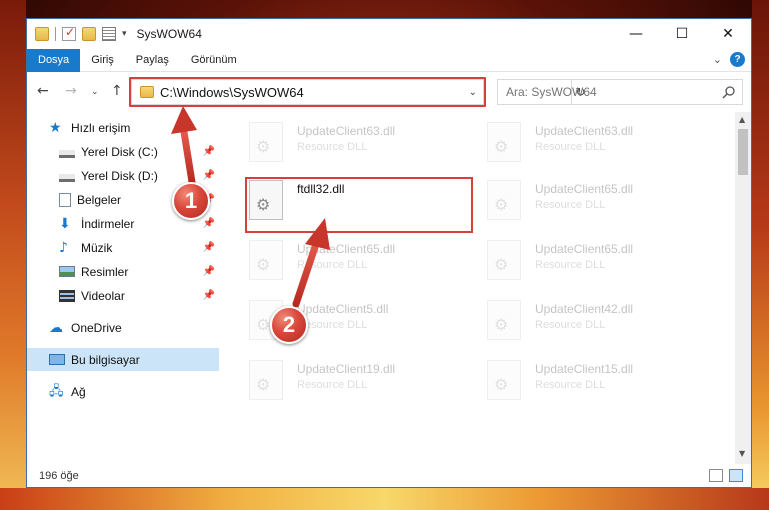 This screenshot has width=769, height=510. What do you see at coordinates (42, 34) in the screenshot?
I see `folder-icon` at bounding box center [42, 34].